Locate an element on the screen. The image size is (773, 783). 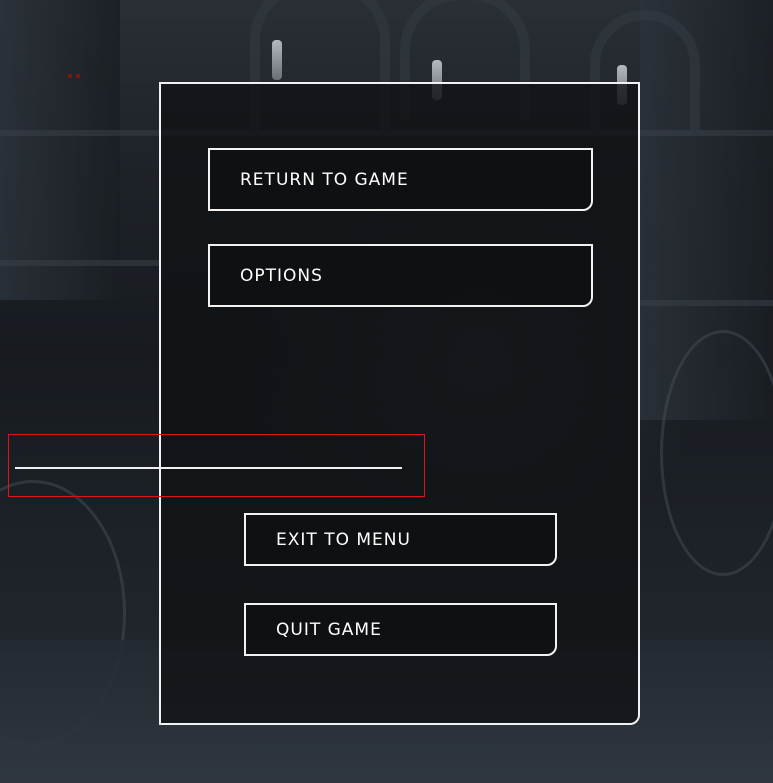
background-wall is located at coordinates (60, 150).